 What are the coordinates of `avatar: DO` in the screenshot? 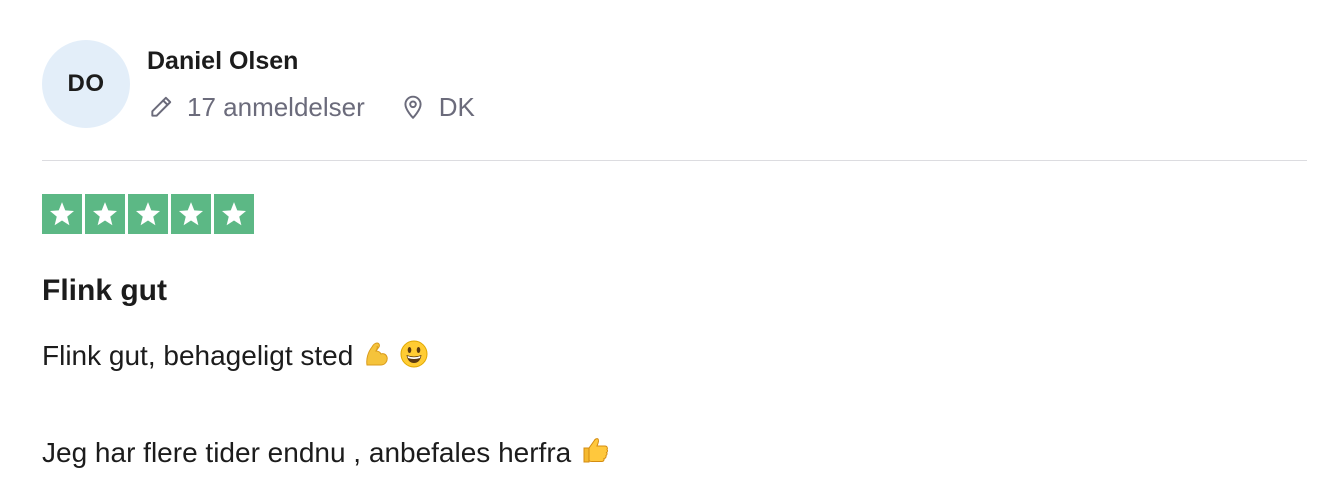 It's located at (86, 84).